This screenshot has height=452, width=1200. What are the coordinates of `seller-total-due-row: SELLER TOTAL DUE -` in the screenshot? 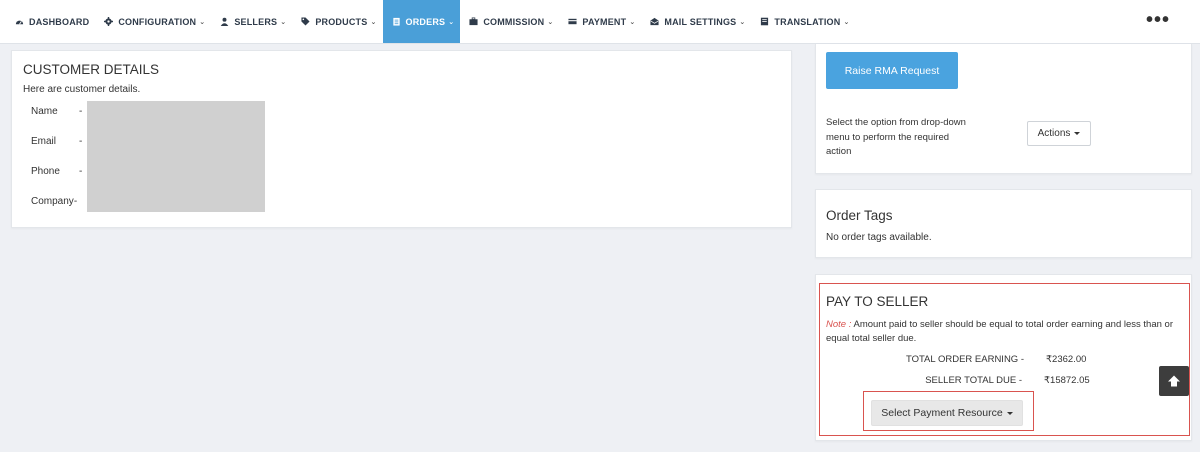 It's located at (919, 382).